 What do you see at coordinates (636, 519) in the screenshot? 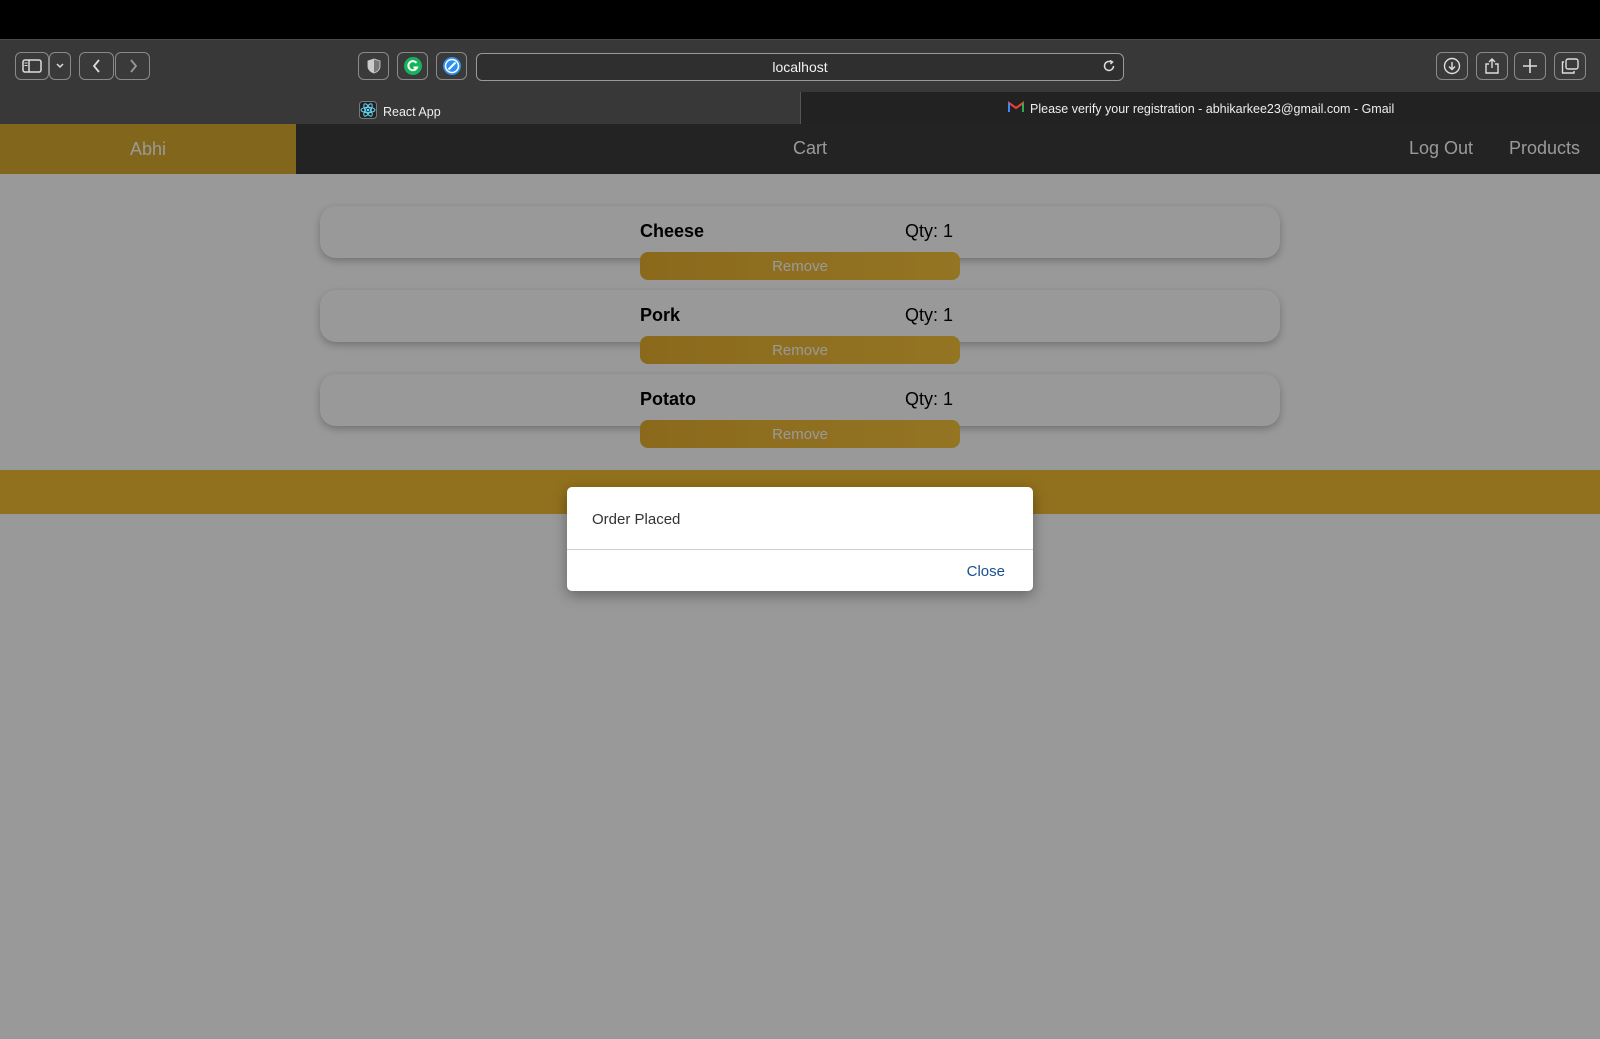
I see `dialog-message: Order Placed` at bounding box center [636, 519].